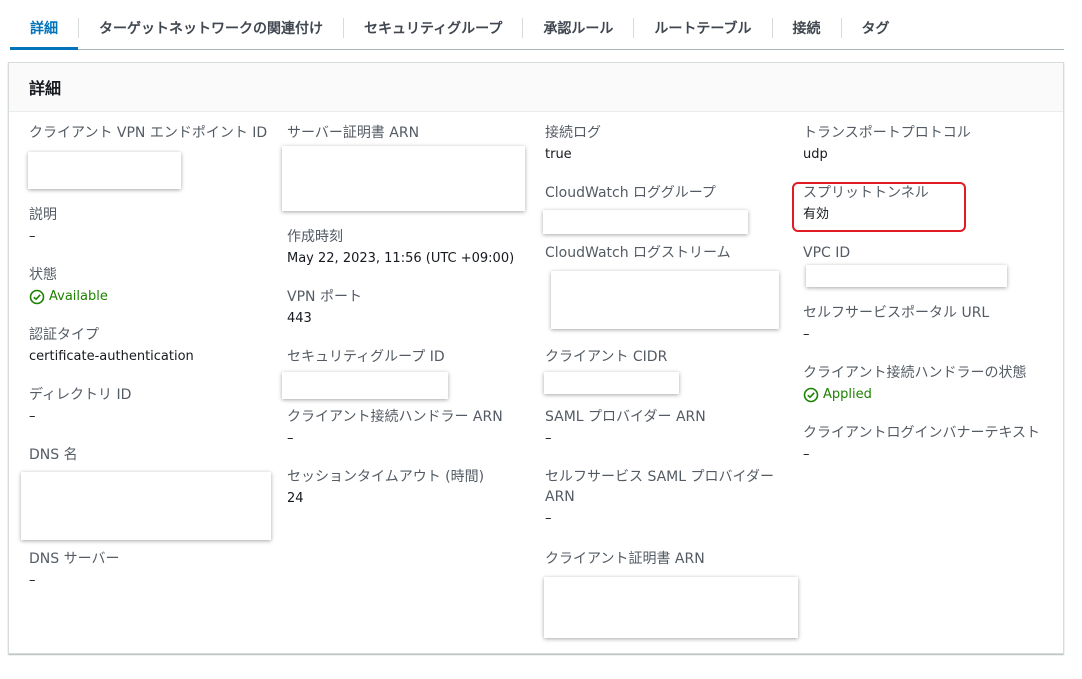  What do you see at coordinates (412, 488) in the screenshot?
I see `field-session-timeout: セッションタイムアウト (時間) 24` at bounding box center [412, 488].